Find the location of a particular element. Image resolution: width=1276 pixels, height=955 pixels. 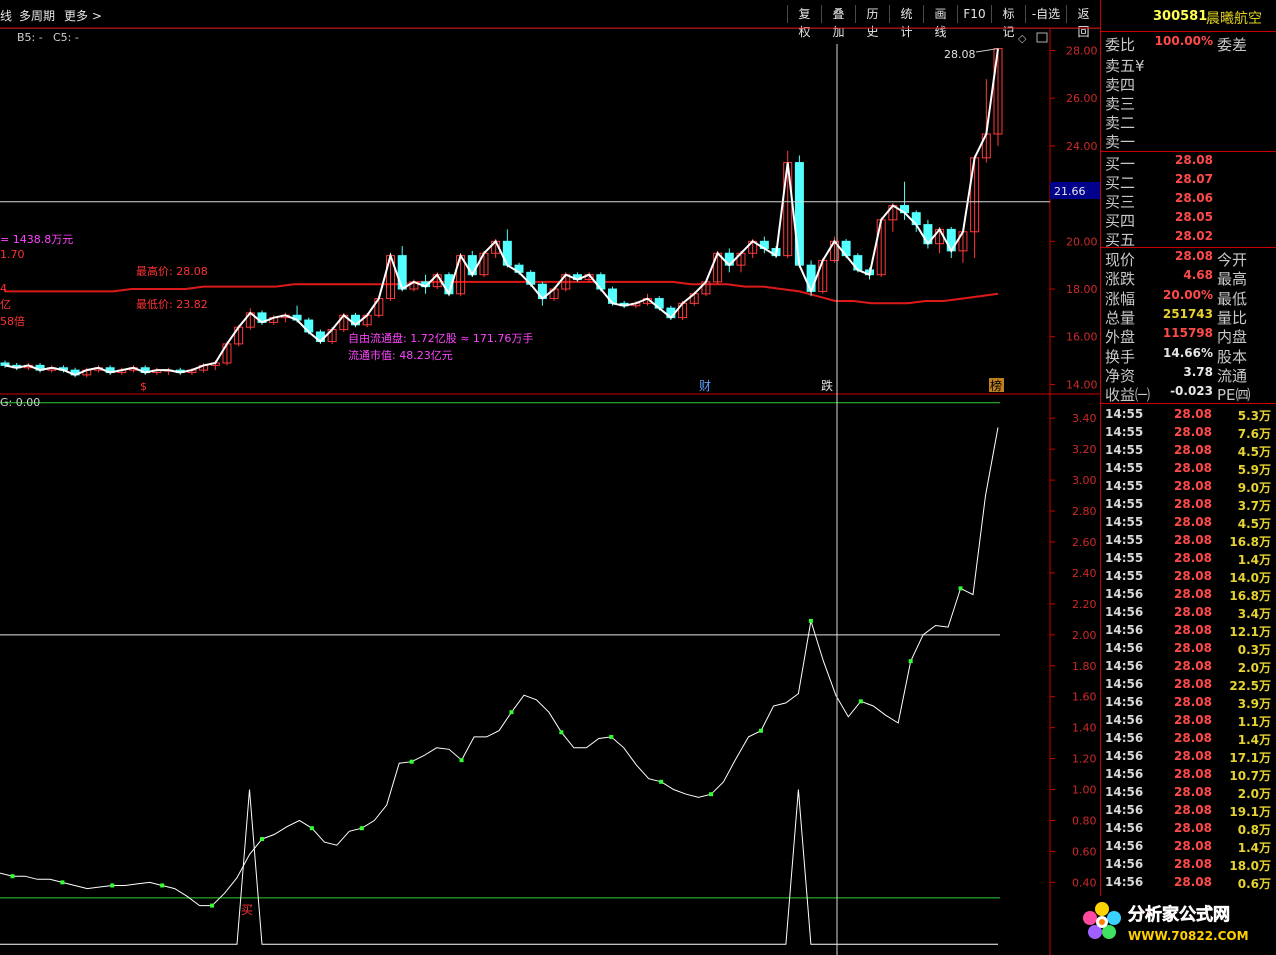

tick-row: 14:56 28.08 22.5万 is located at coordinates (1188, 686).